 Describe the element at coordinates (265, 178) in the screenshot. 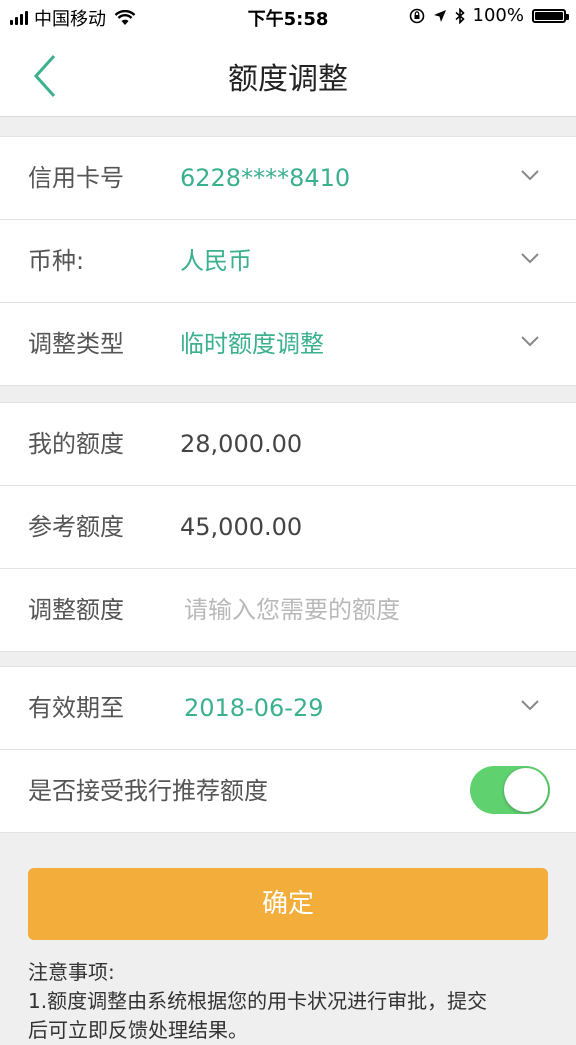

I see `card-number-value: 6228****8410` at that location.